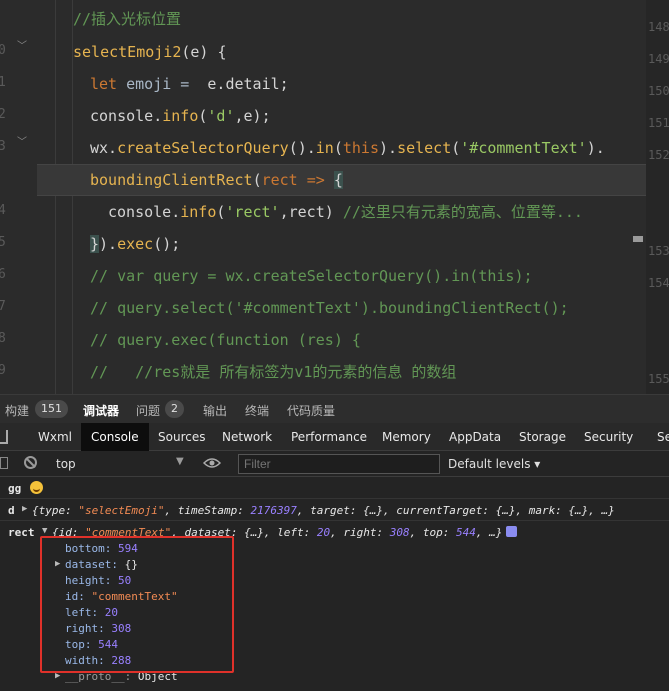  Describe the element at coordinates (55, 437) in the screenshot. I see `tab-wxml: Wxml` at that location.